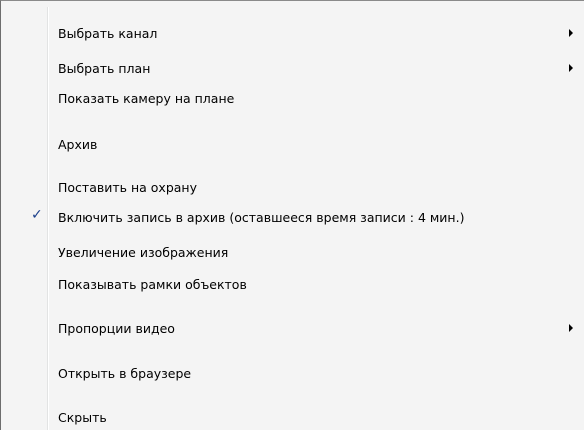  What do you see at coordinates (104, 68) in the screenshot?
I see `menu-item-label: Выбрать план` at bounding box center [104, 68].